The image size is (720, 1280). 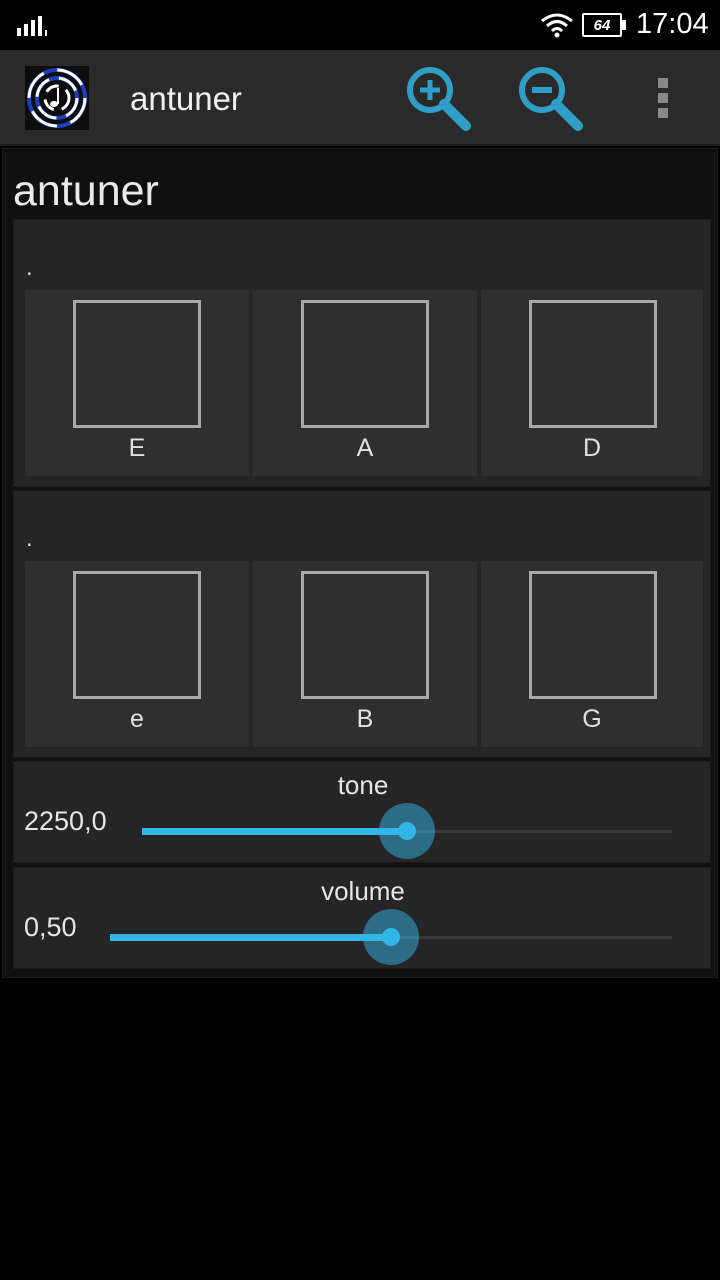 I want to click on app-logo-icon, so click(x=57, y=98).